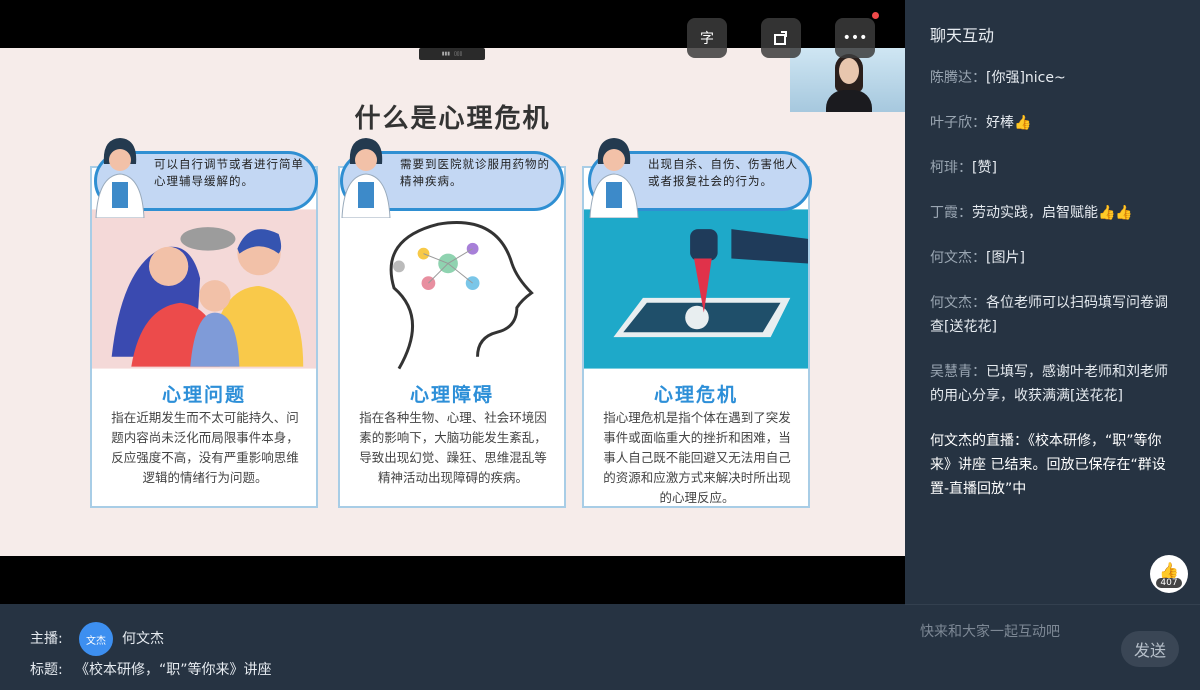 This screenshot has height=690, width=1200. What do you see at coordinates (1169, 570) in the screenshot?
I see `thumbs-up-icon: 👍` at bounding box center [1169, 570].